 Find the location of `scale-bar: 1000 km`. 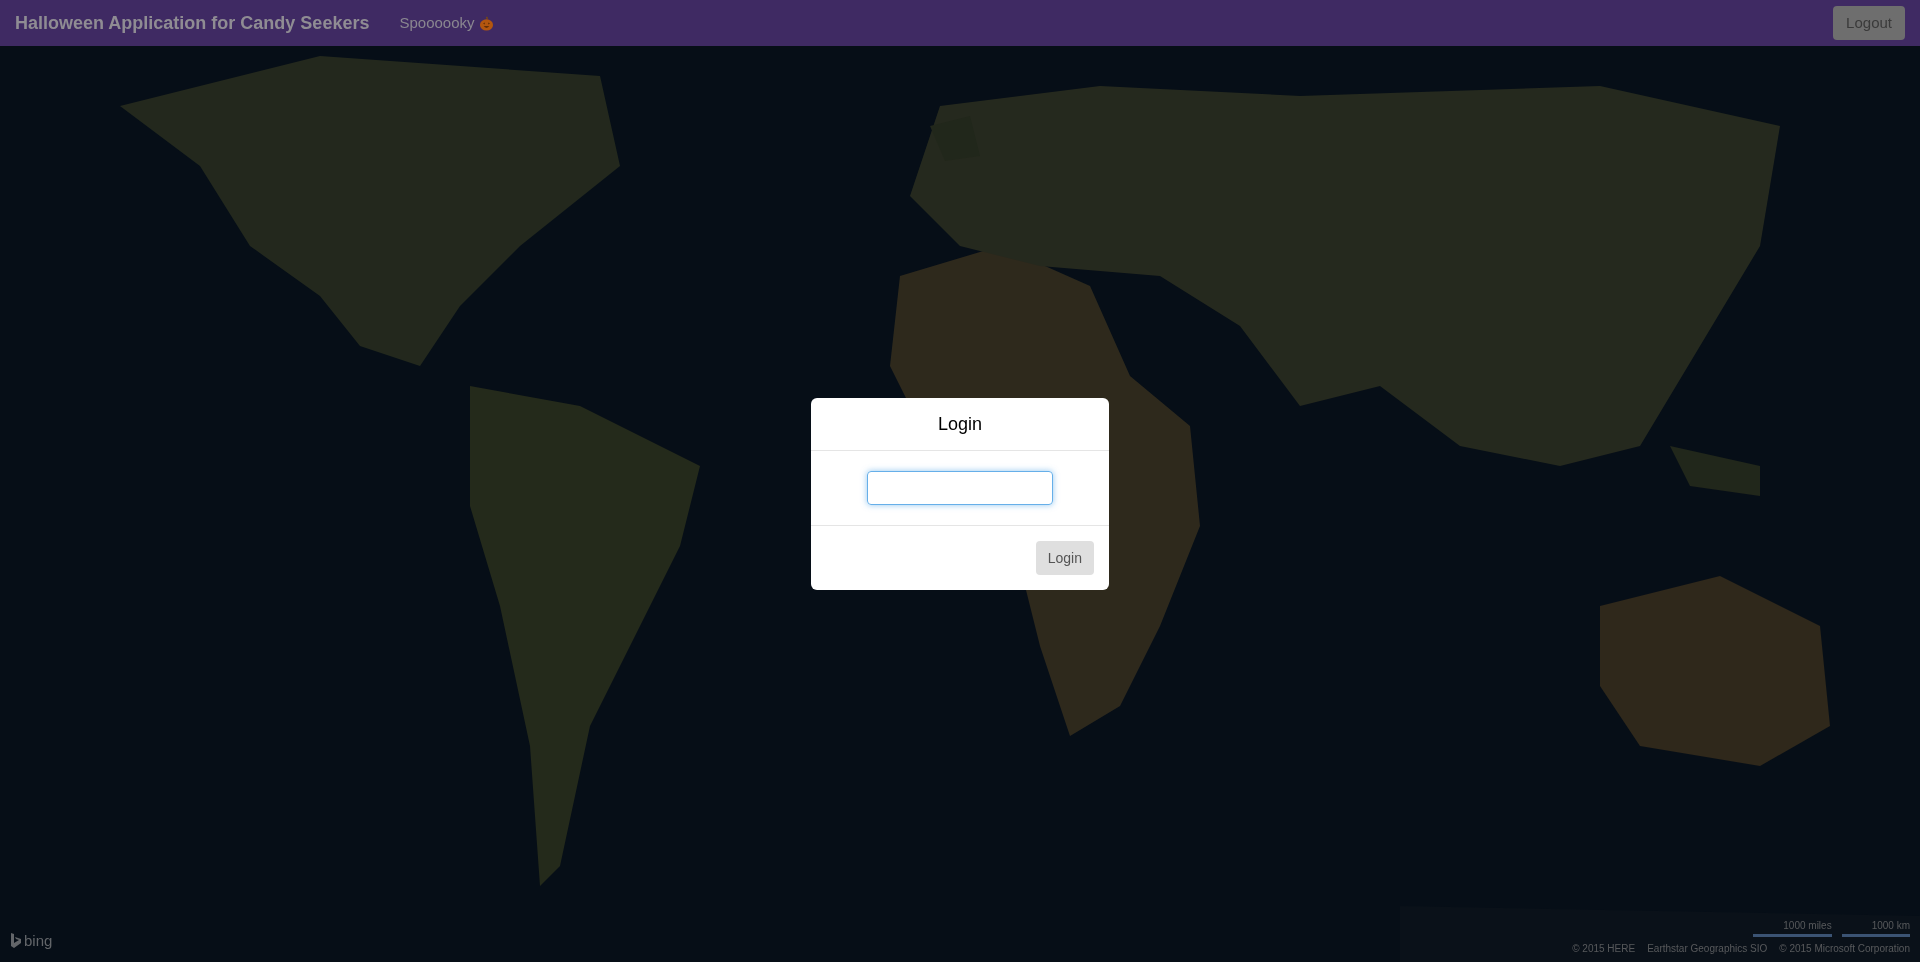

scale-bar: 1000 km is located at coordinates (1875, 927).